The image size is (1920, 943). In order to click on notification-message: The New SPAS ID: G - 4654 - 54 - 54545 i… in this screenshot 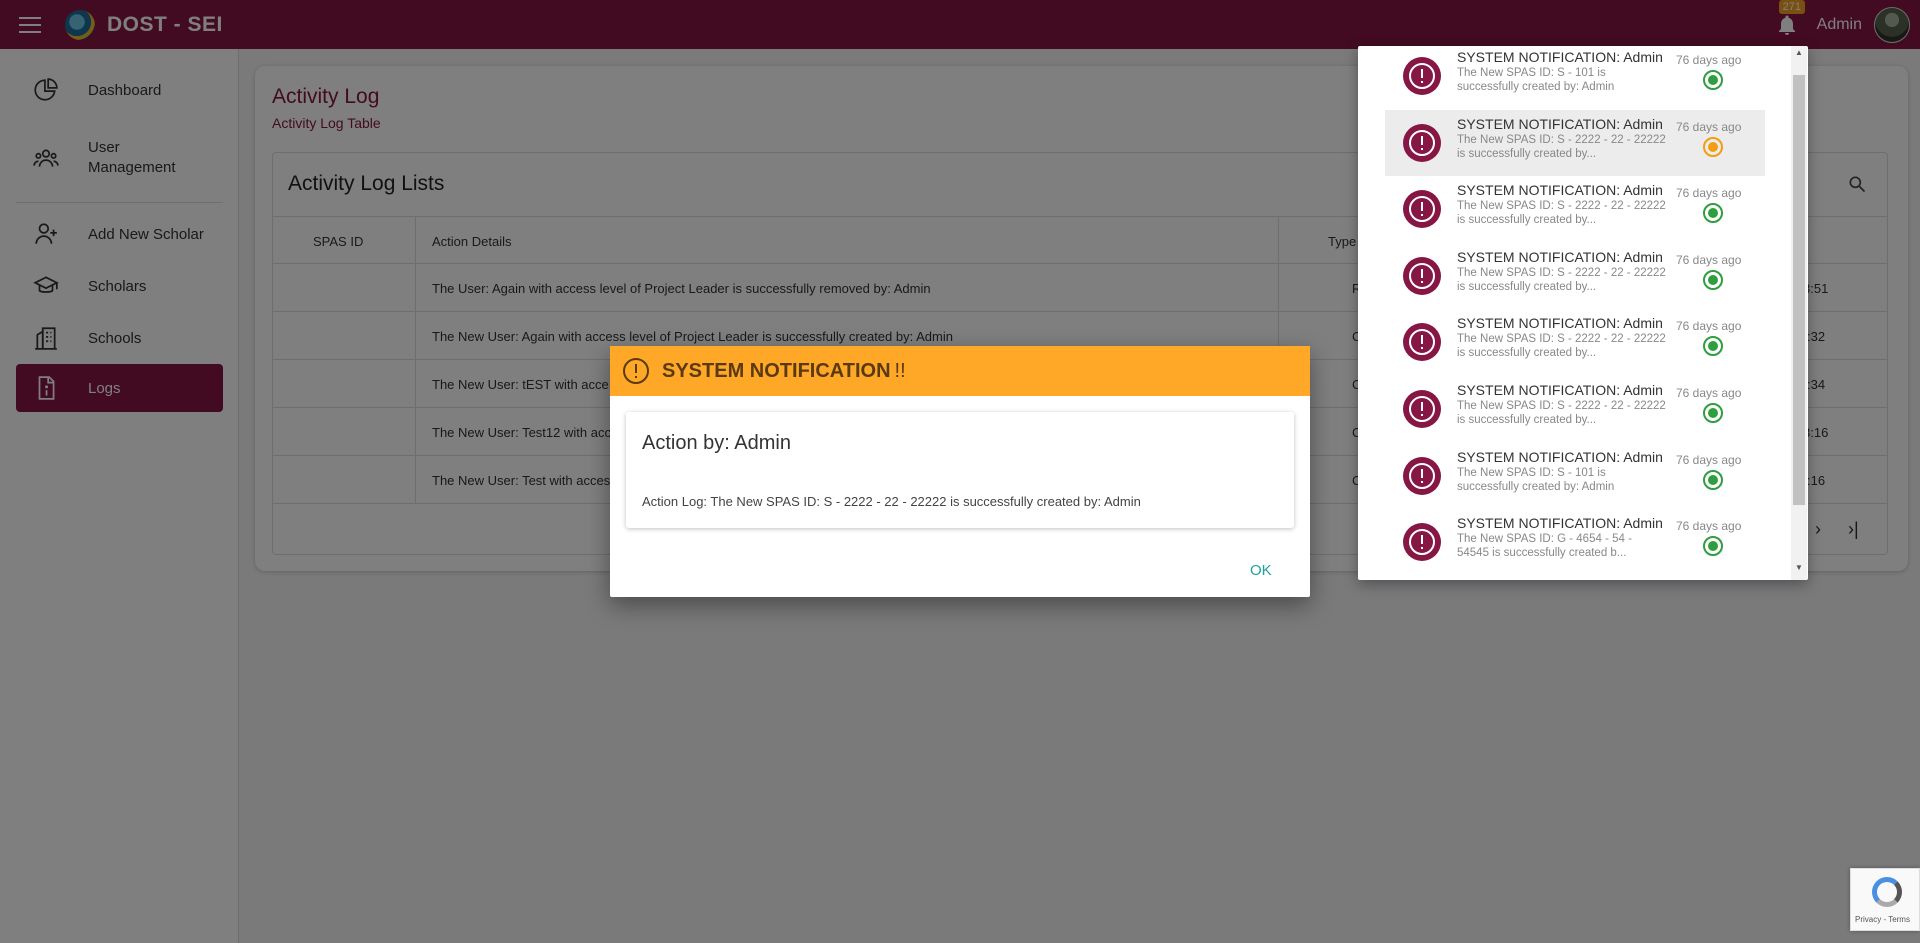, I will do `click(1544, 546)`.